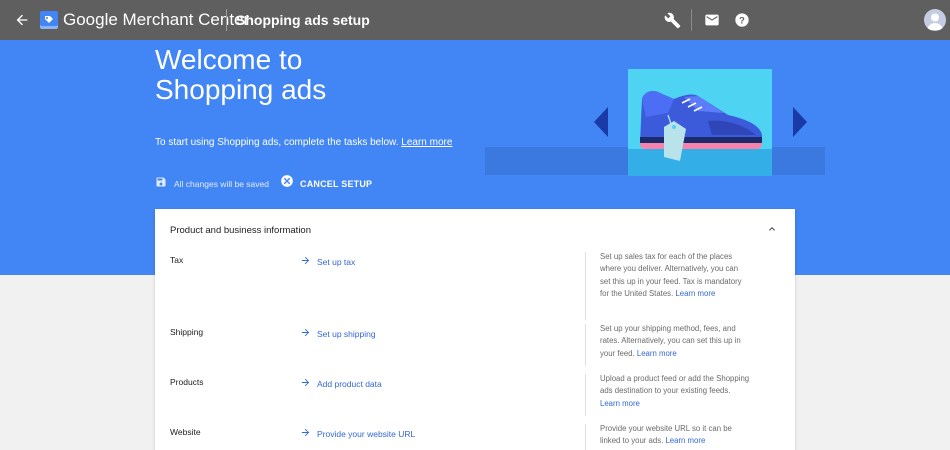  I want to click on set-up-shipping-link: Set up shipping, so click(338, 334).